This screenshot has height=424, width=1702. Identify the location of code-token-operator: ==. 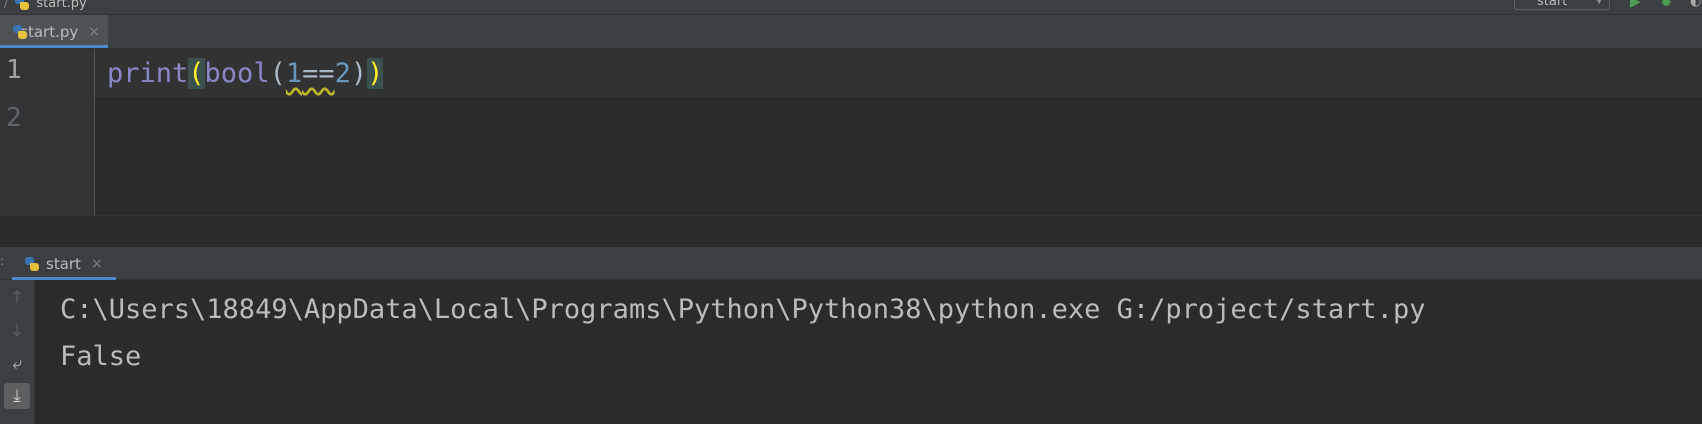
(318, 73).